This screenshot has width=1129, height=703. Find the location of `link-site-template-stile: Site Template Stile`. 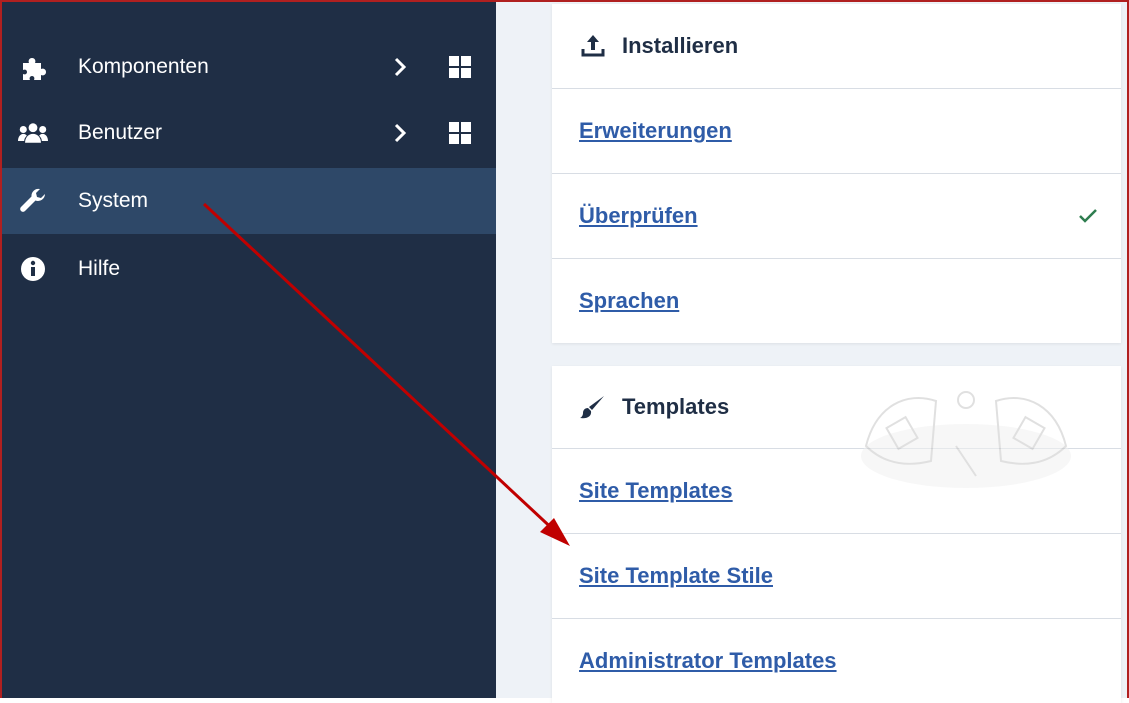

link-site-template-stile: Site Template Stile is located at coordinates (676, 576).